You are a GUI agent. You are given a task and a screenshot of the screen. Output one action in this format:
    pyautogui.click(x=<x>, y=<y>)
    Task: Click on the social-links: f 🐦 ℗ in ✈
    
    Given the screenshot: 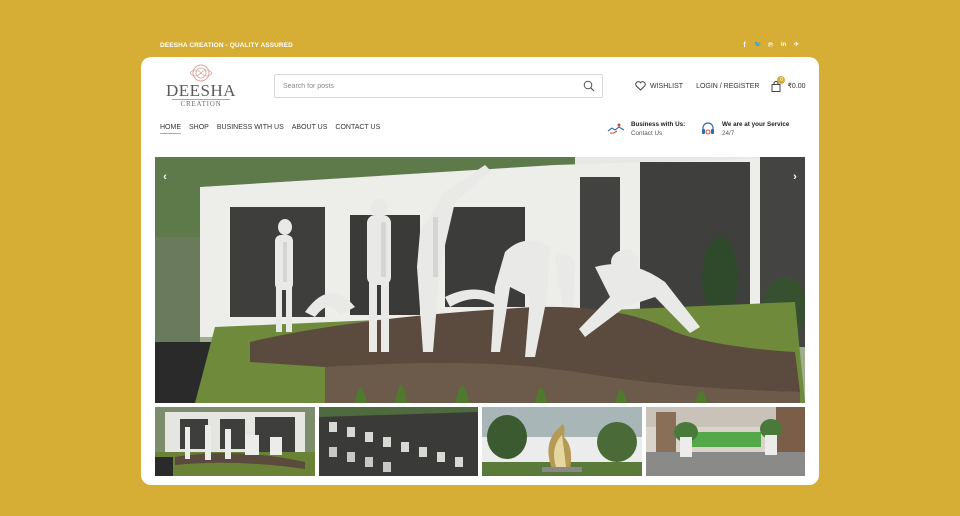 What is the action you would take?
    pyautogui.click(x=770, y=45)
    